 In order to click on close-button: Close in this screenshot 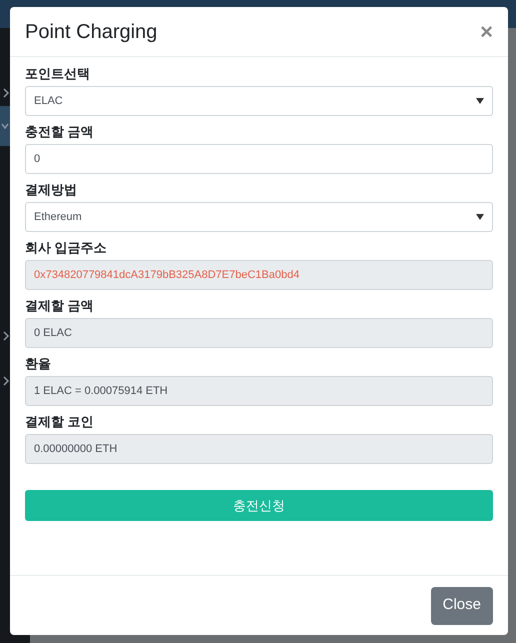, I will do `click(461, 605)`.